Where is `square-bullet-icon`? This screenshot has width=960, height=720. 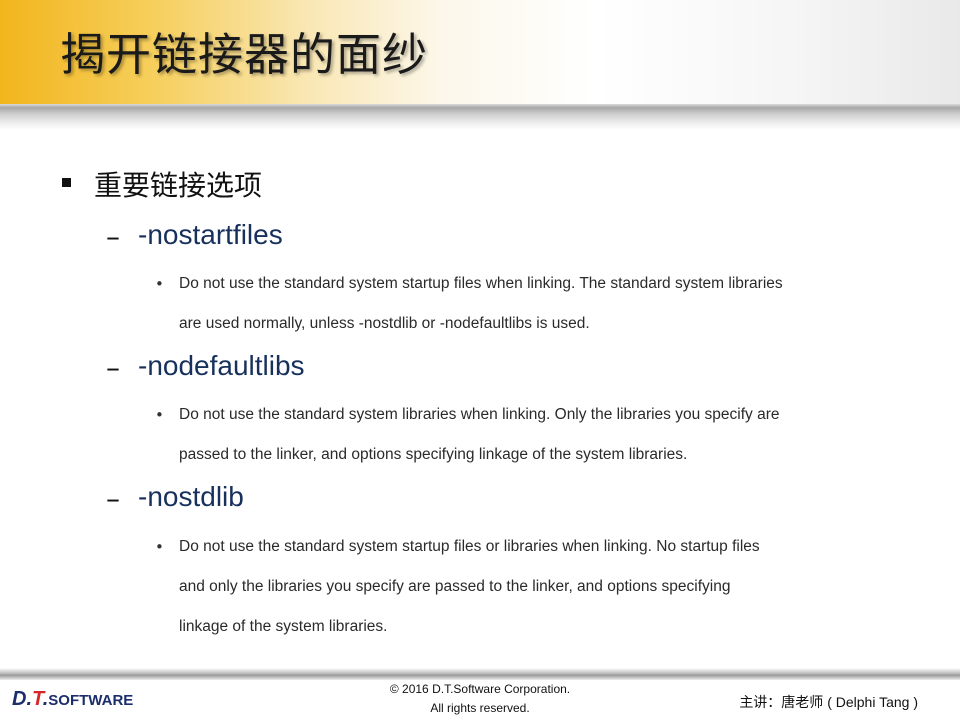
square-bullet-icon is located at coordinates (66, 182).